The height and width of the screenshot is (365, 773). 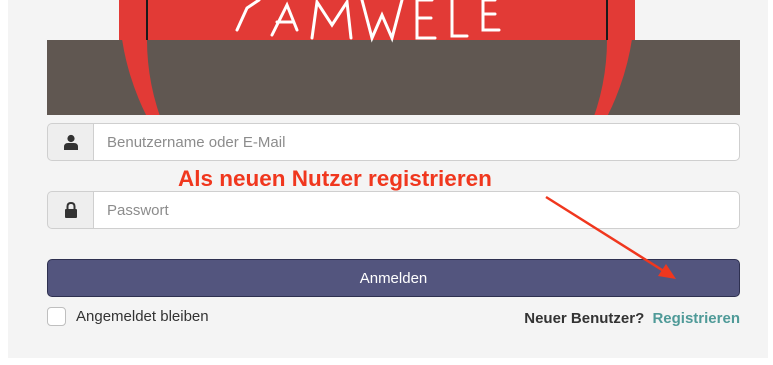 I want to click on register-link: Registrieren, so click(x=696, y=318).